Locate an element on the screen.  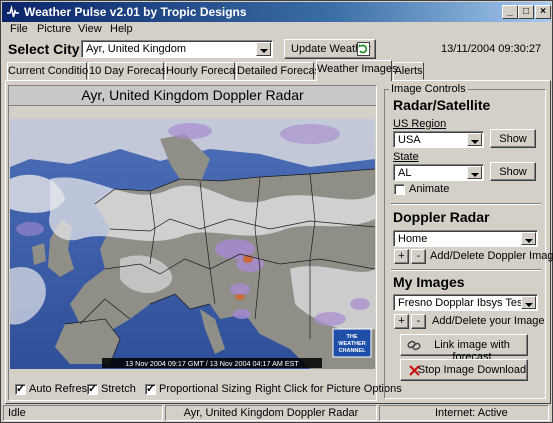
show-region-button: Show is located at coordinates (513, 138).